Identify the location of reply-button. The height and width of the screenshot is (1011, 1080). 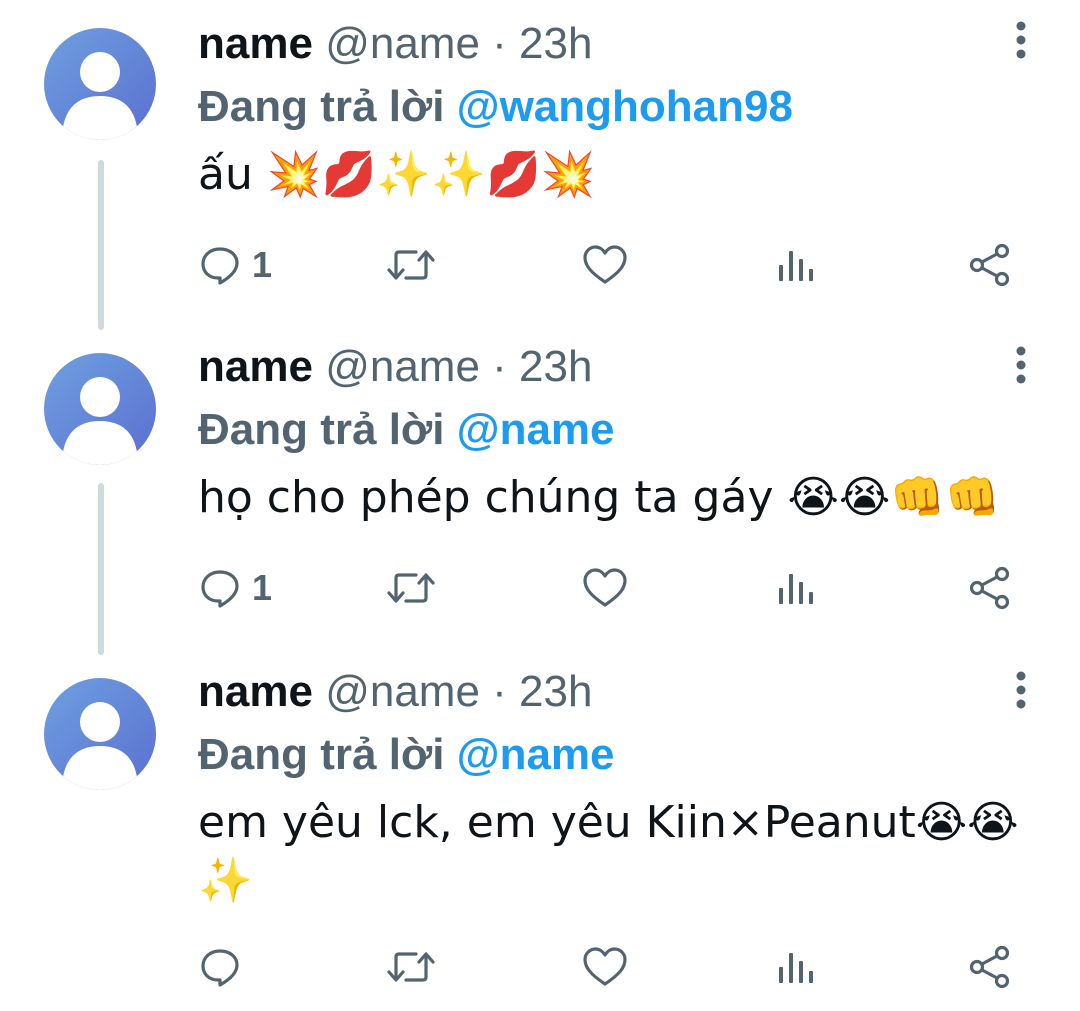
(225, 967).